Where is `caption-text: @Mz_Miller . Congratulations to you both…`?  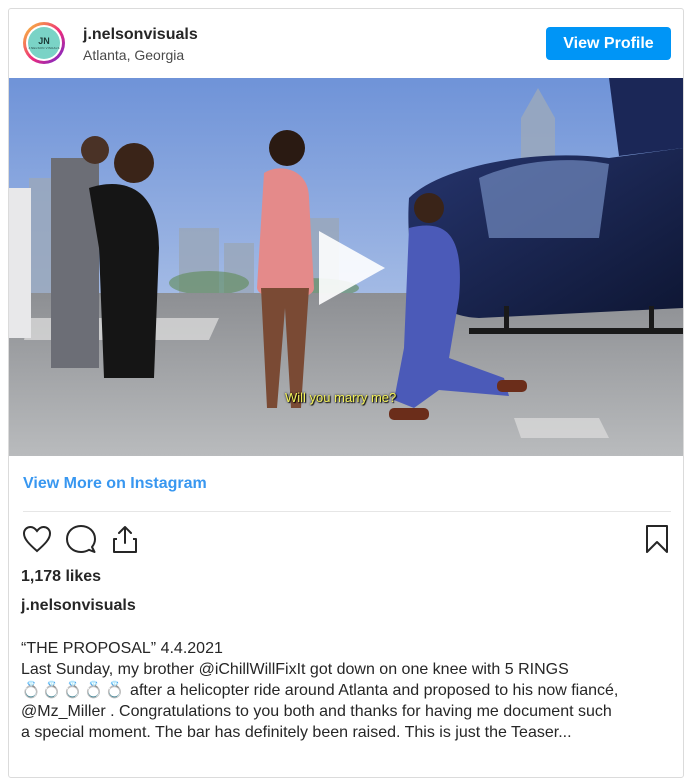 caption-text: @Mz_Miller . Congratulations to you both… is located at coordinates (316, 711).